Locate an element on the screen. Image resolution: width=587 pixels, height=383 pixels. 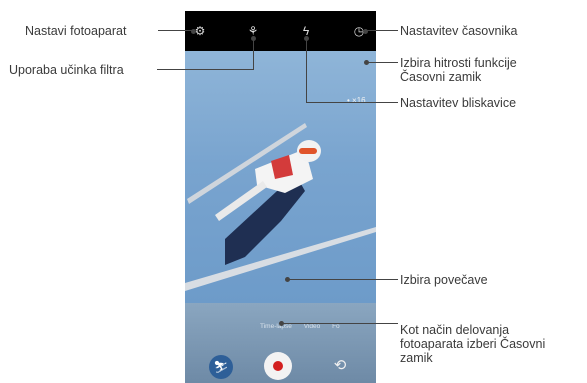
time-lock-speed-indicator: • ×16 is located at coordinates (356, 100).